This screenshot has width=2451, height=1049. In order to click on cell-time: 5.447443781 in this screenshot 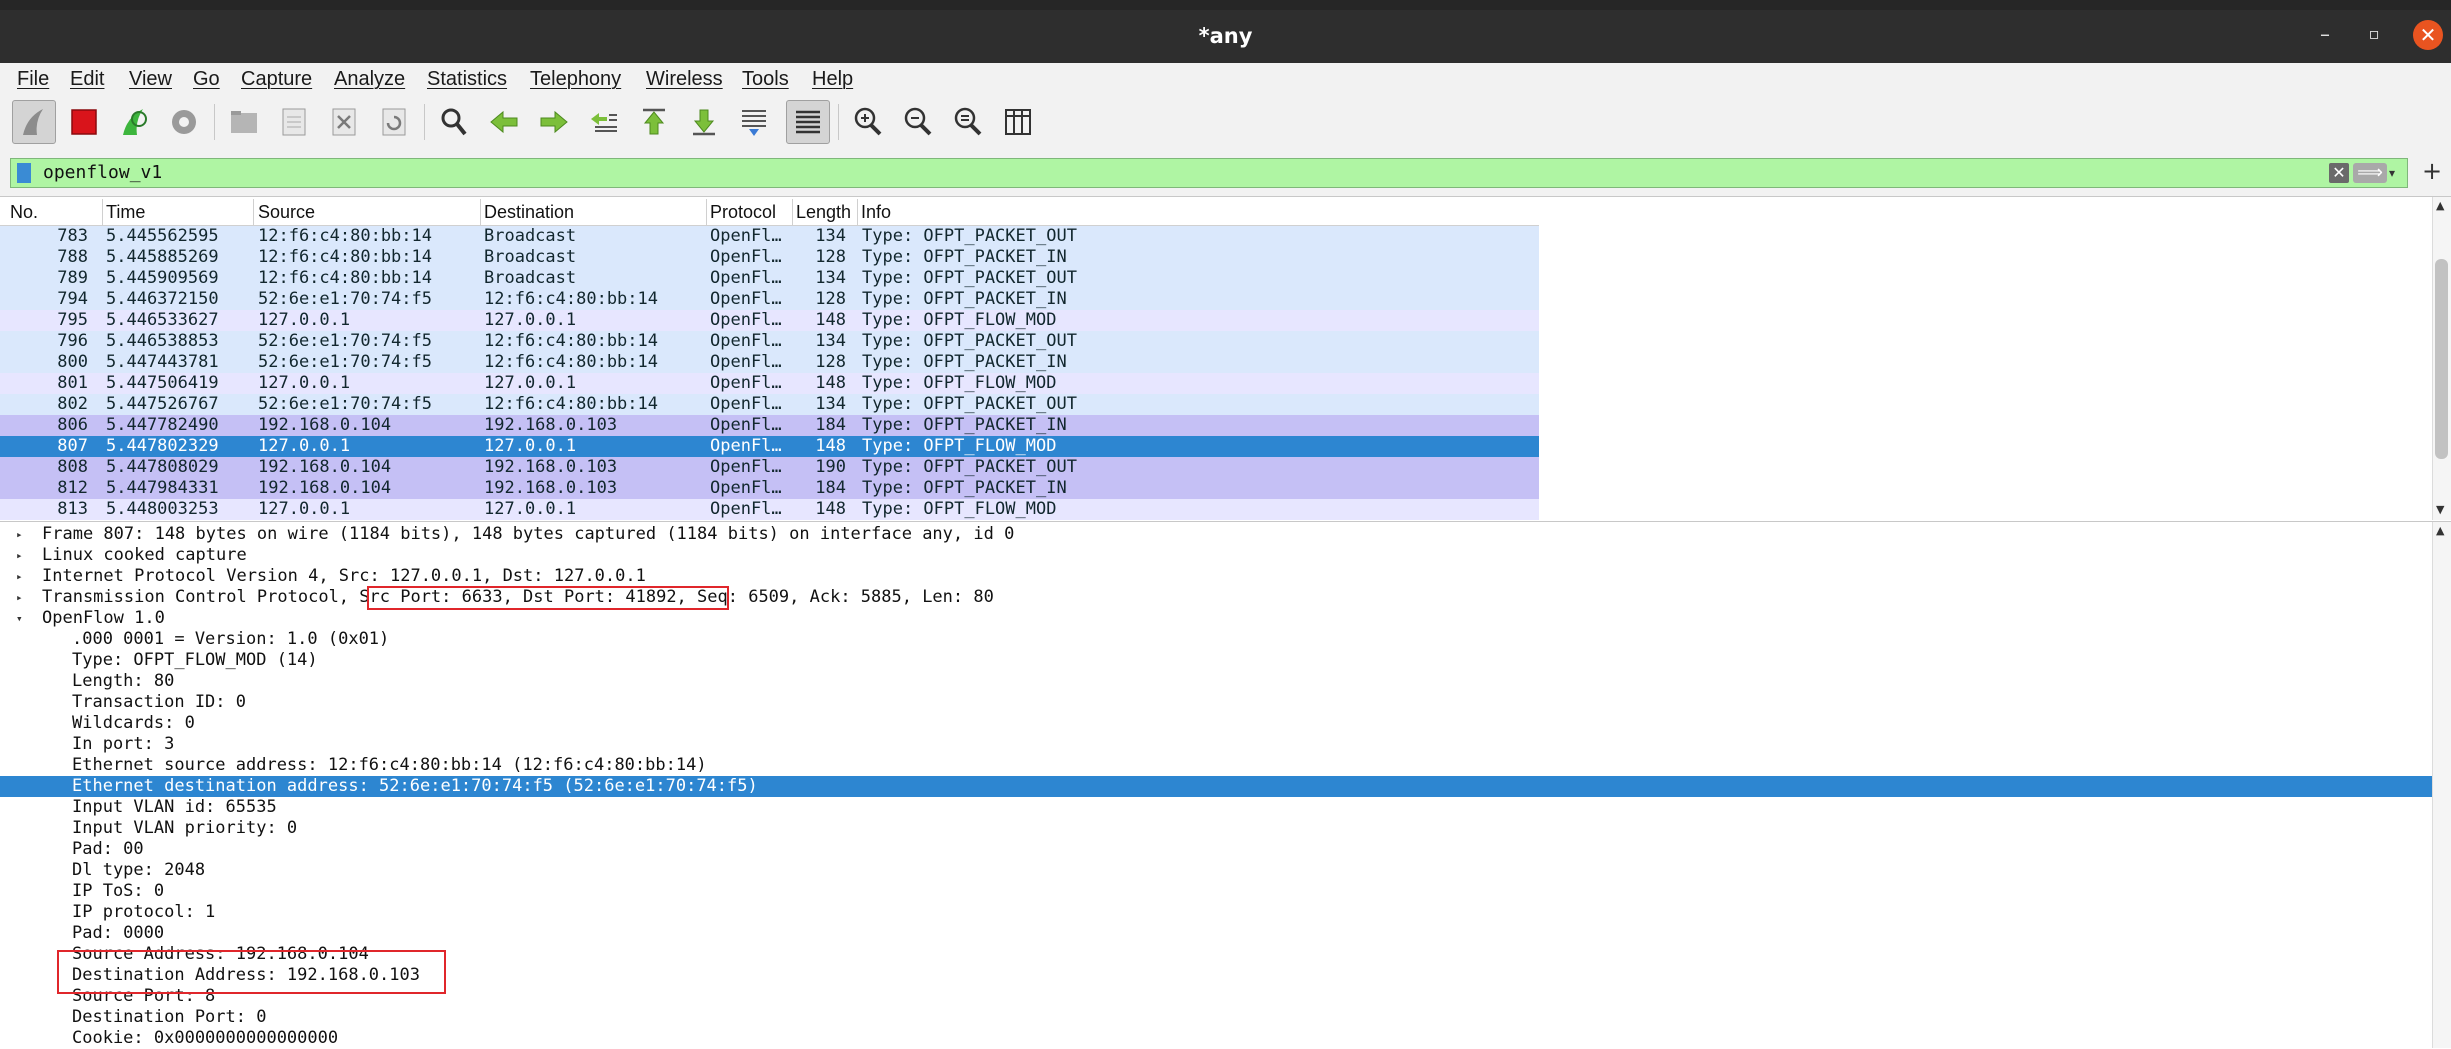, I will do `click(162, 362)`.